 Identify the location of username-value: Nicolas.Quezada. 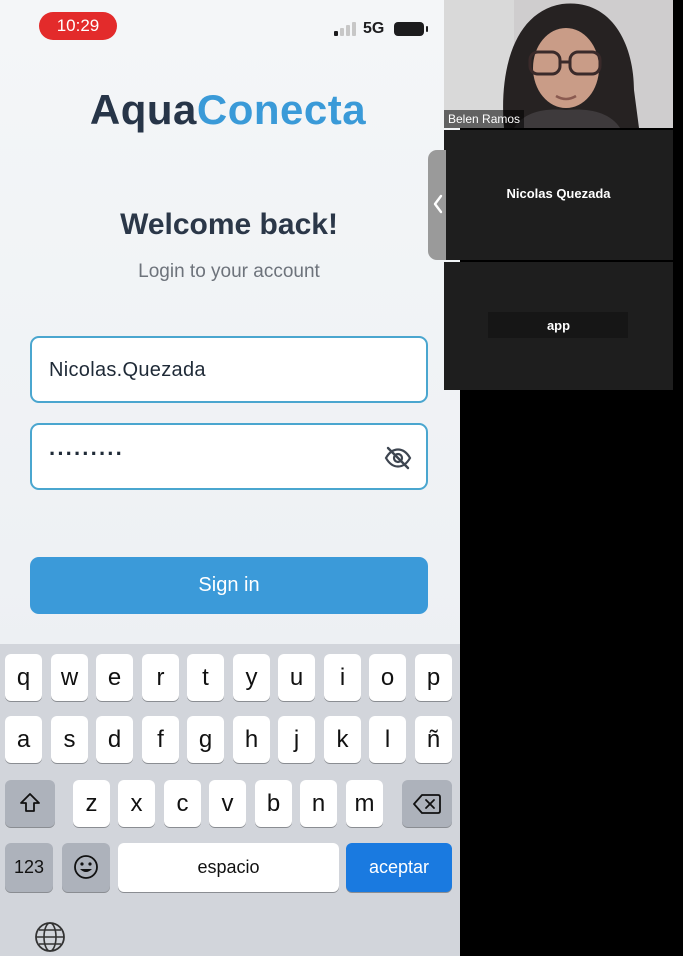
(127, 370).